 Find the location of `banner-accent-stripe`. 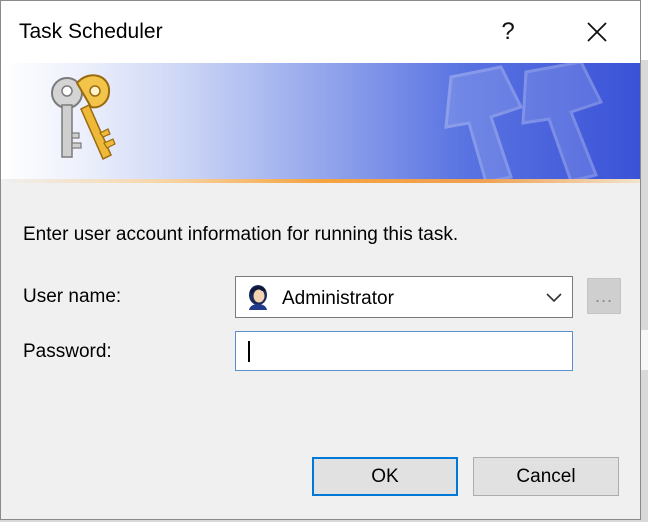

banner-accent-stripe is located at coordinates (320, 181).